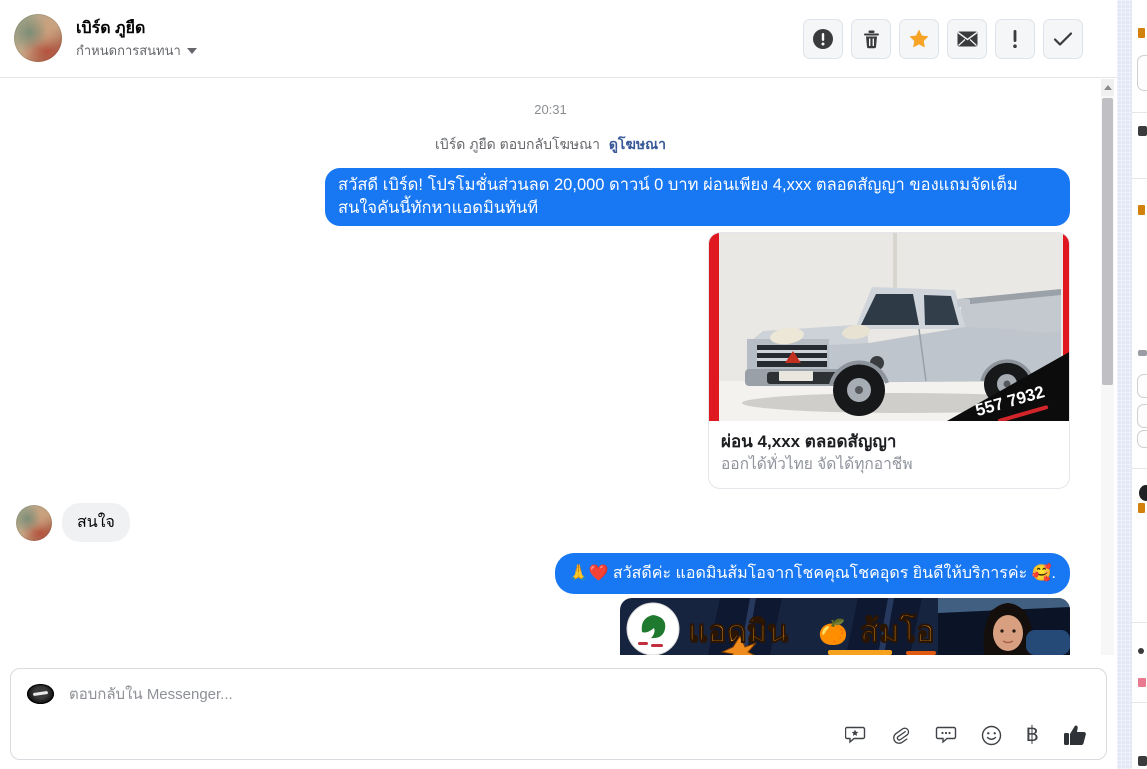 The height and width of the screenshot is (769, 1147). What do you see at coordinates (809, 441) in the screenshot?
I see `ad-card-title: ผ่อน 4,xxx ตลอดสัญญา` at bounding box center [809, 441].